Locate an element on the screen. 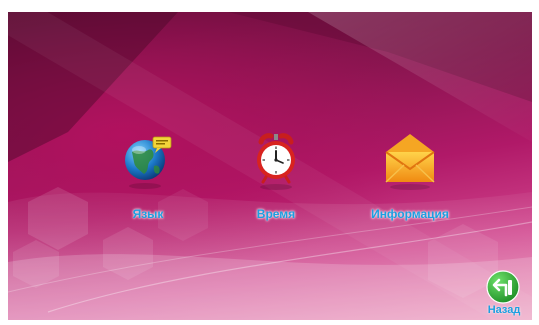 This screenshot has width=539, height=325. menu-item-info: Информация is located at coordinates (410, 183).